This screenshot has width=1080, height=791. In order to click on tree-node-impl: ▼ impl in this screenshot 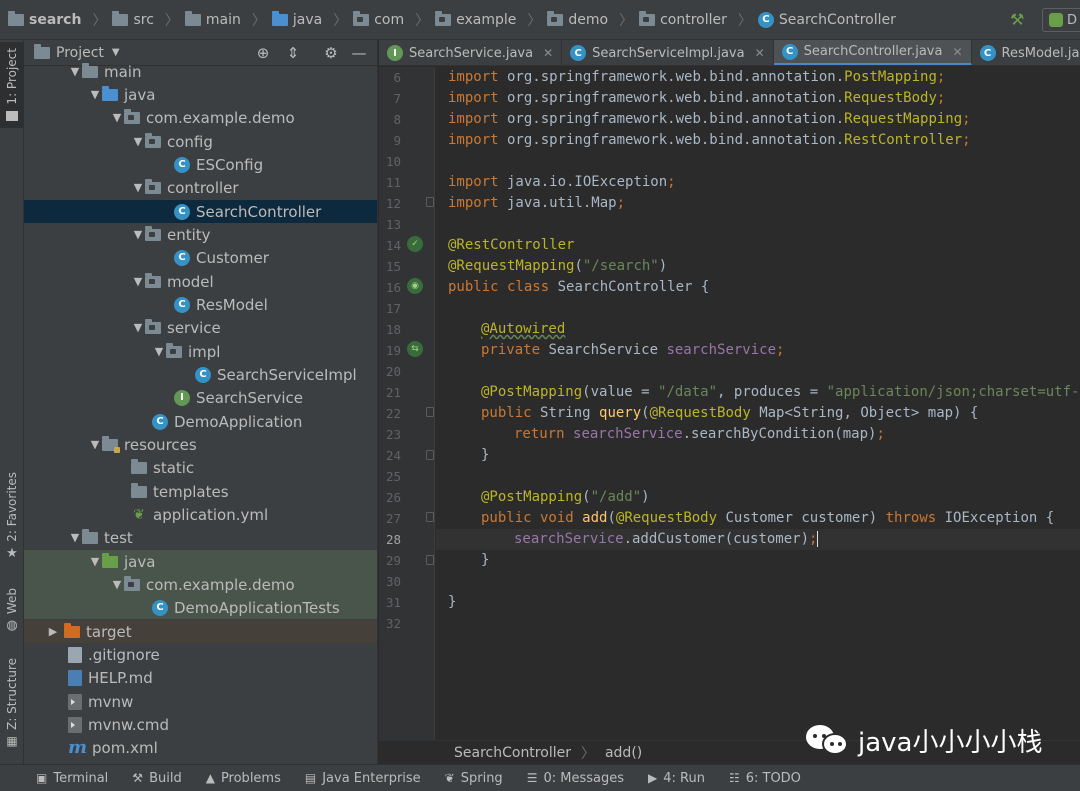, I will do `click(200, 351)`.